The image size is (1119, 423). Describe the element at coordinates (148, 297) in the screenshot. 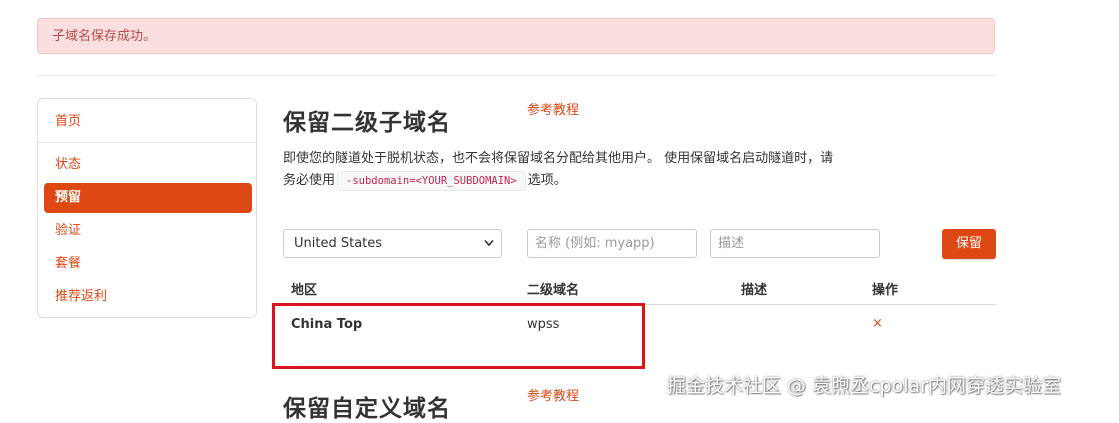

I see `sidebar-item-referral: 推荐返利` at that location.